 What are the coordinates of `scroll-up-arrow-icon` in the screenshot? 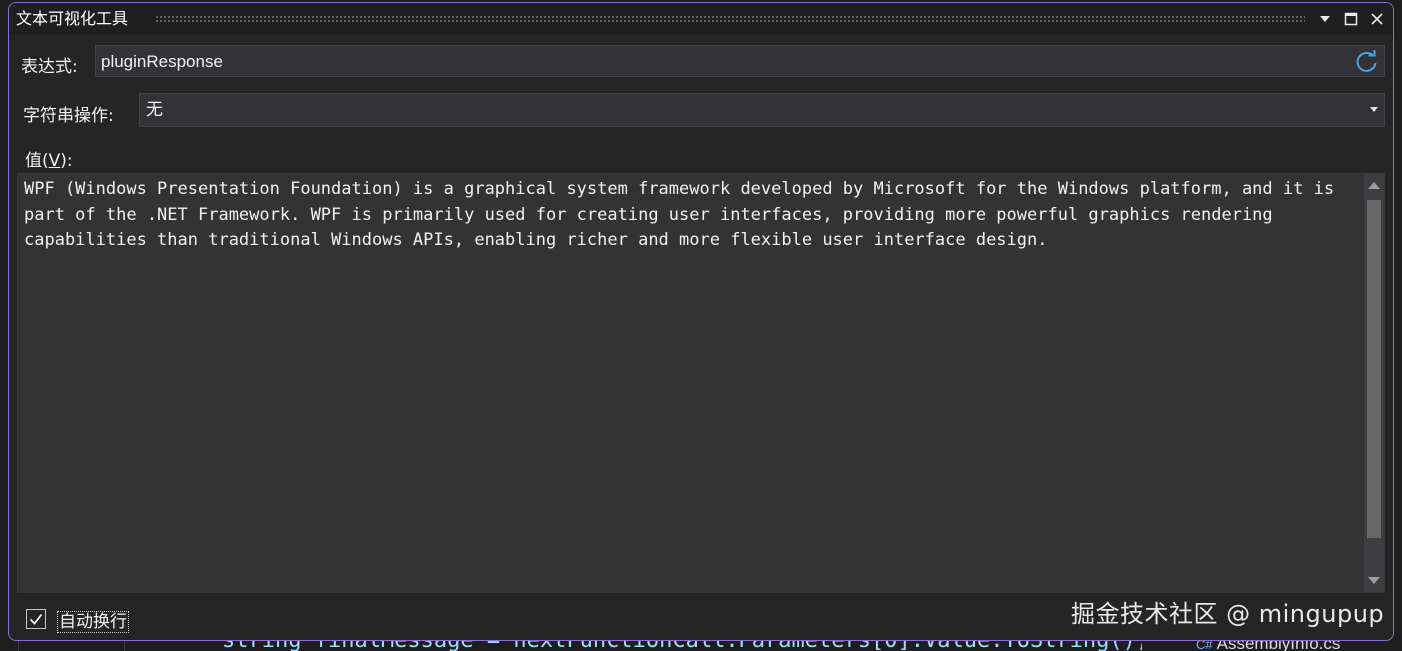 It's located at (1374, 185).